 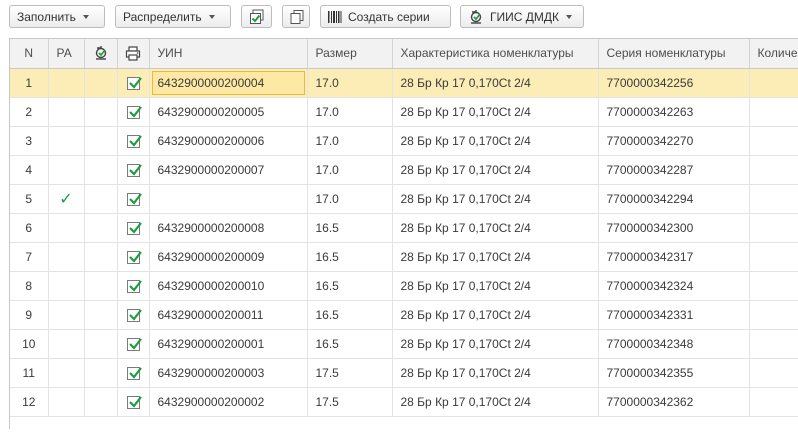 I want to click on create-series-button: Создать серии, so click(x=385, y=16).